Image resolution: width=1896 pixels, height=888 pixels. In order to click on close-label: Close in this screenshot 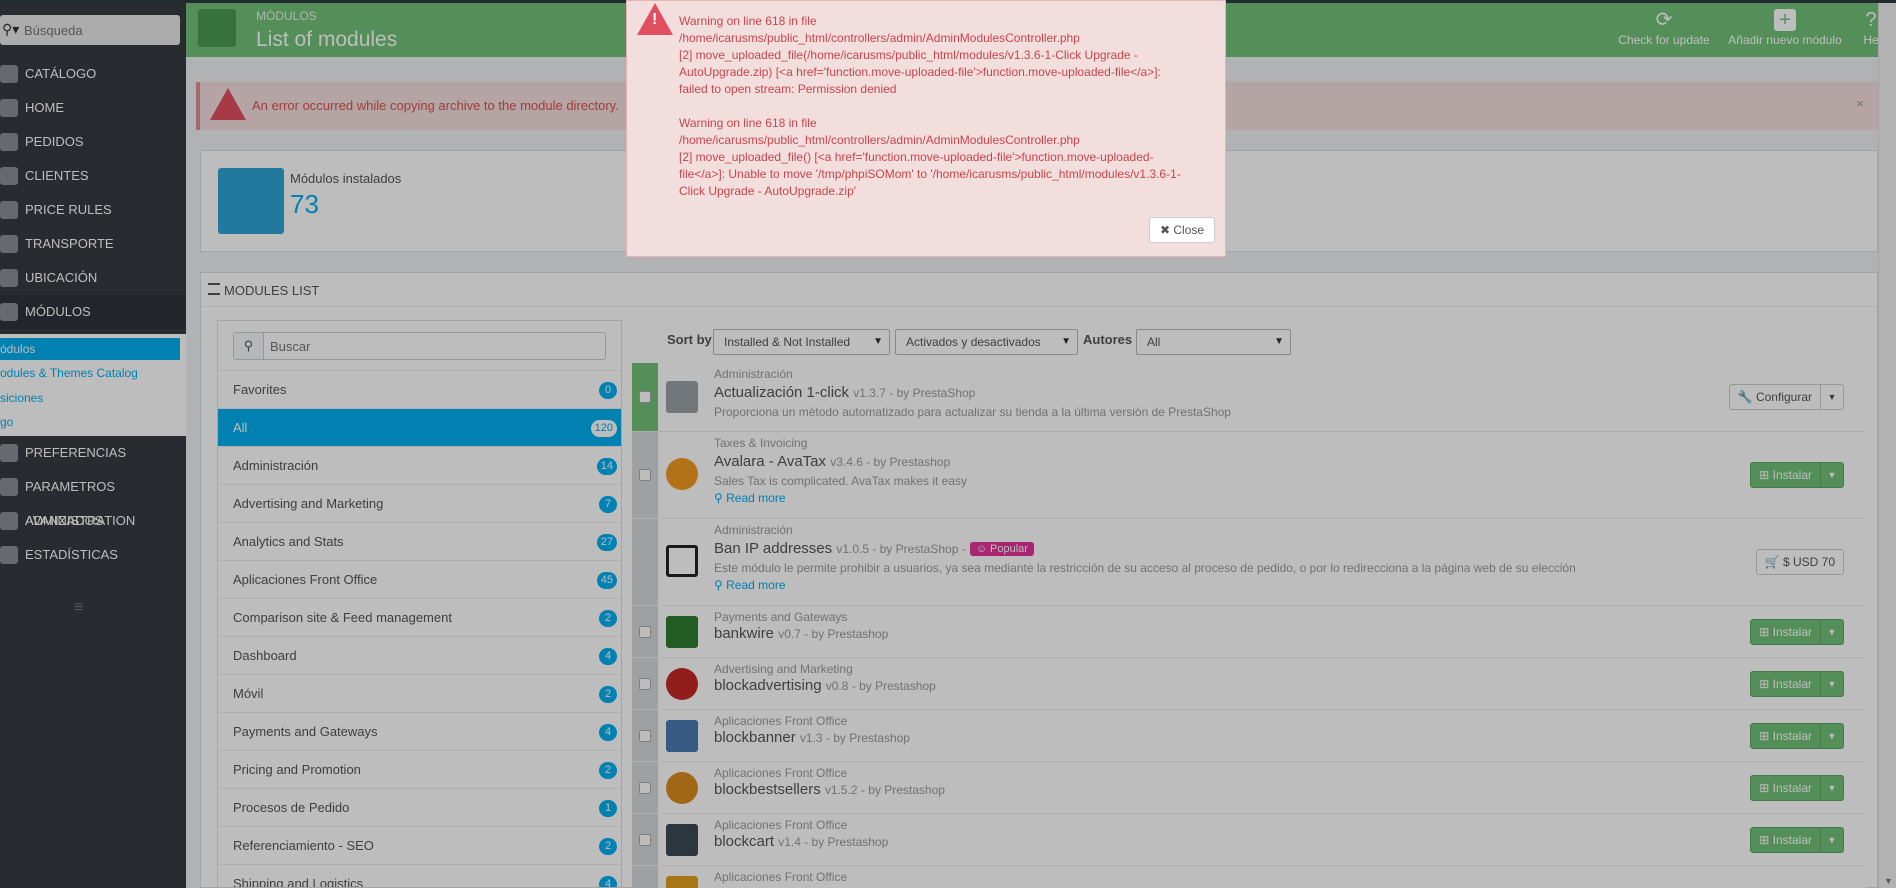, I will do `click(1189, 230)`.